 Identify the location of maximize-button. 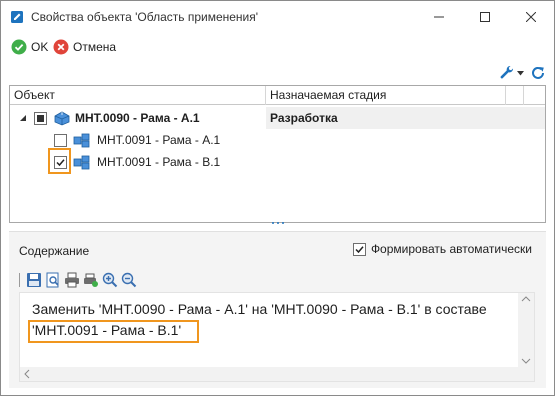
(485, 17).